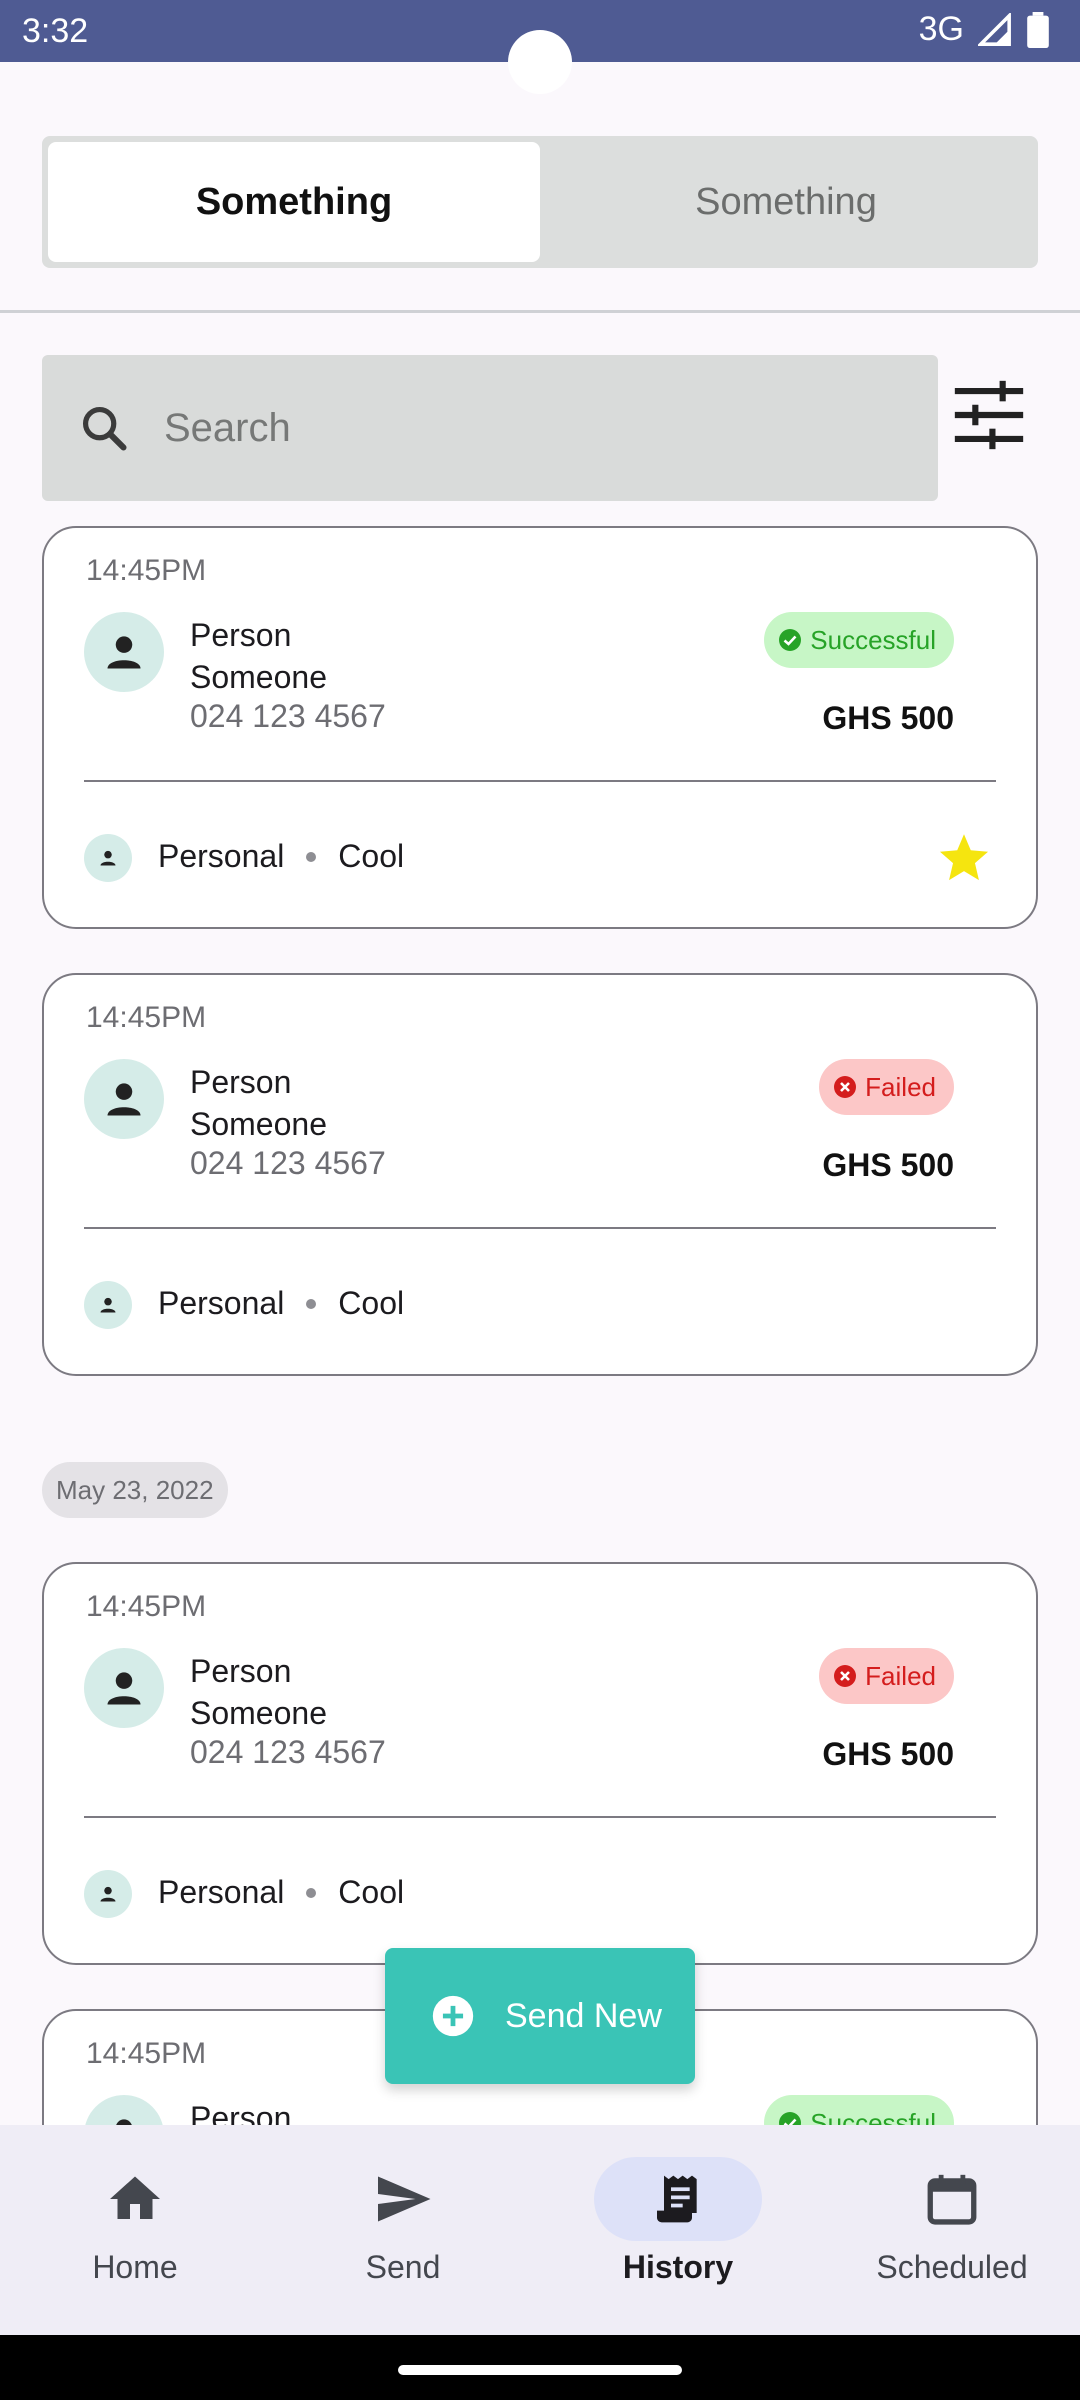  I want to click on nav-item-home: Home, so click(135, 2230).